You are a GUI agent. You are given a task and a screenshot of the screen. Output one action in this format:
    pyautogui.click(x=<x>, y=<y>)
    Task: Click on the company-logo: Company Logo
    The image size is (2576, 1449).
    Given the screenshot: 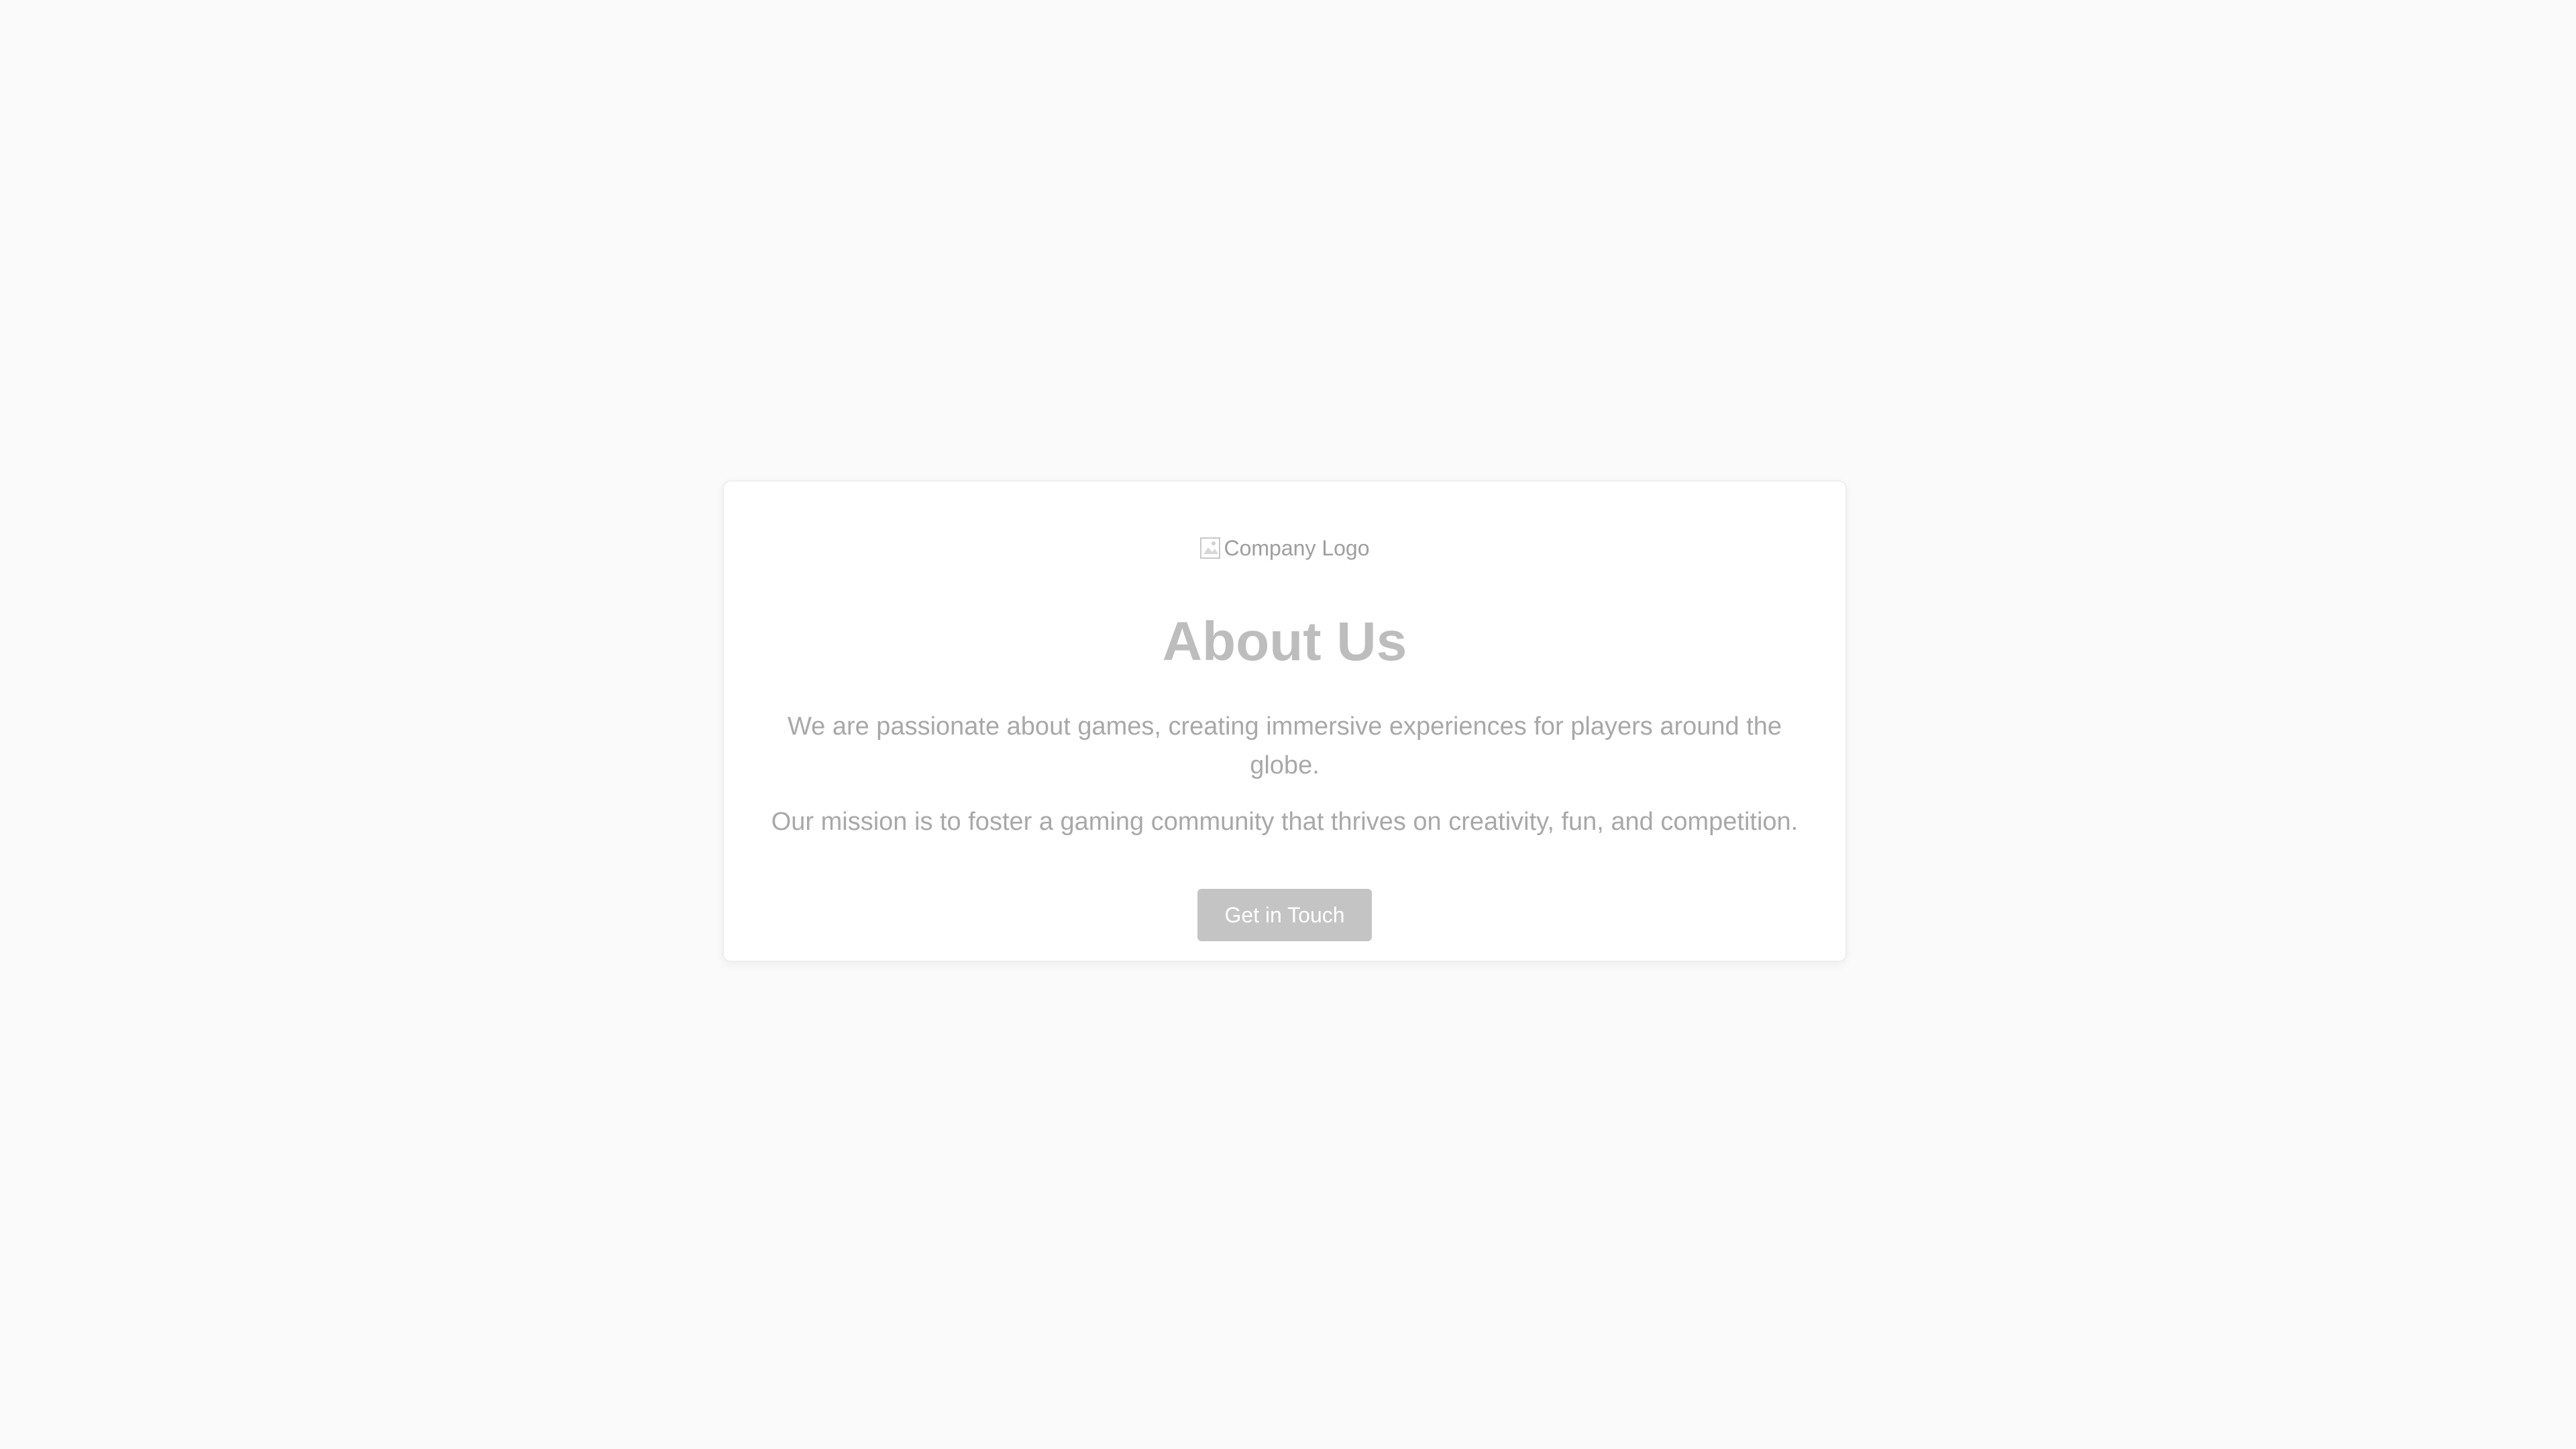 What is the action you would take?
    pyautogui.click(x=1284, y=548)
    